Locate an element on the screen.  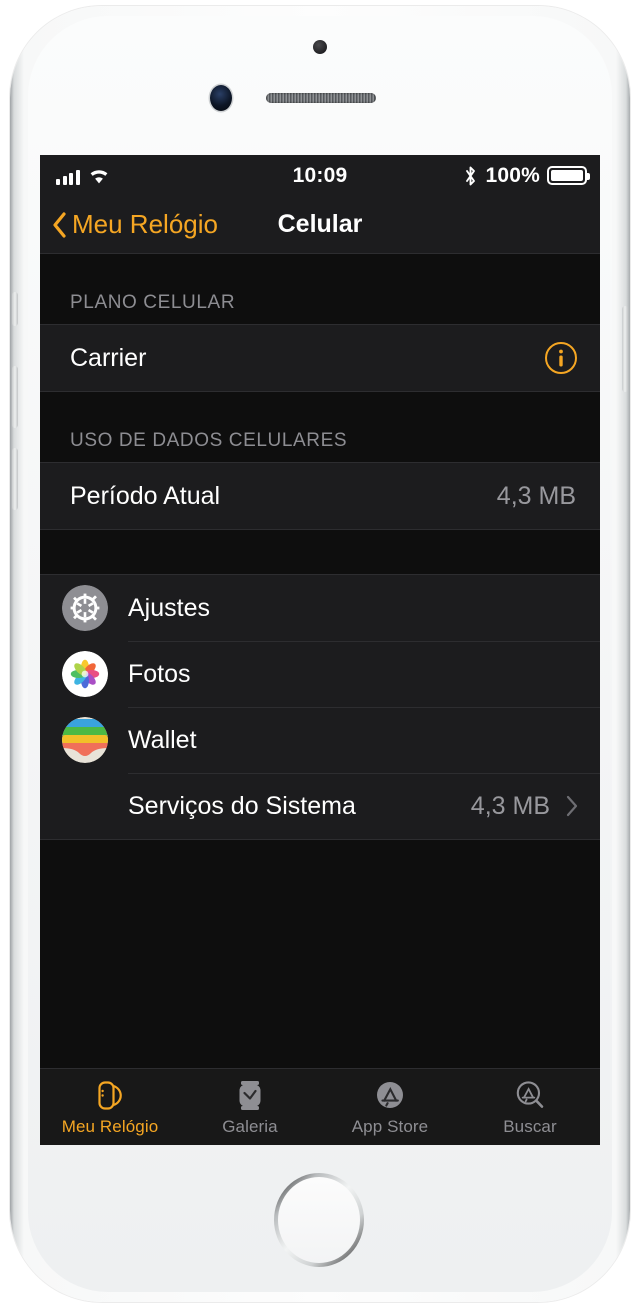
row-fotos-label: Fotos is located at coordinates (159, 673).